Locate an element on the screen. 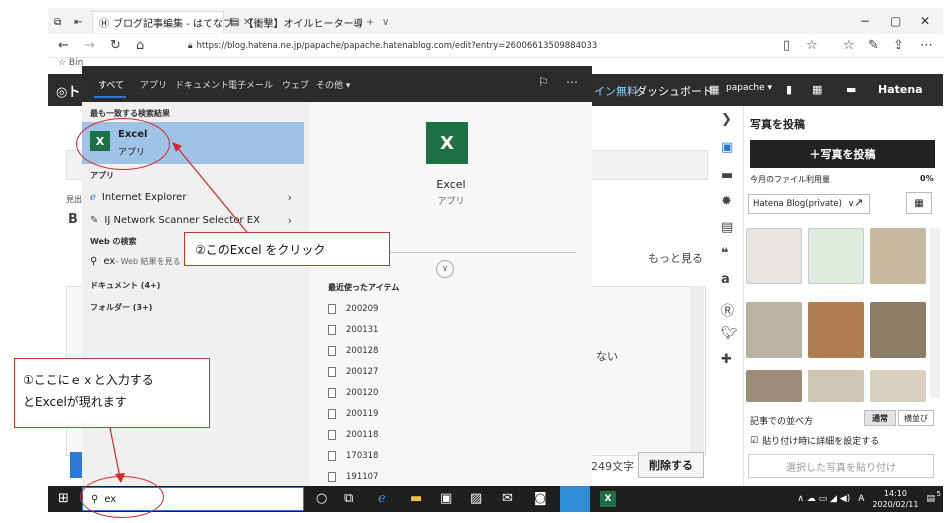 Image resolution: width=951 pixels, height=523 pixels. app-icon: ◙ is located at coordinates (540, 498).